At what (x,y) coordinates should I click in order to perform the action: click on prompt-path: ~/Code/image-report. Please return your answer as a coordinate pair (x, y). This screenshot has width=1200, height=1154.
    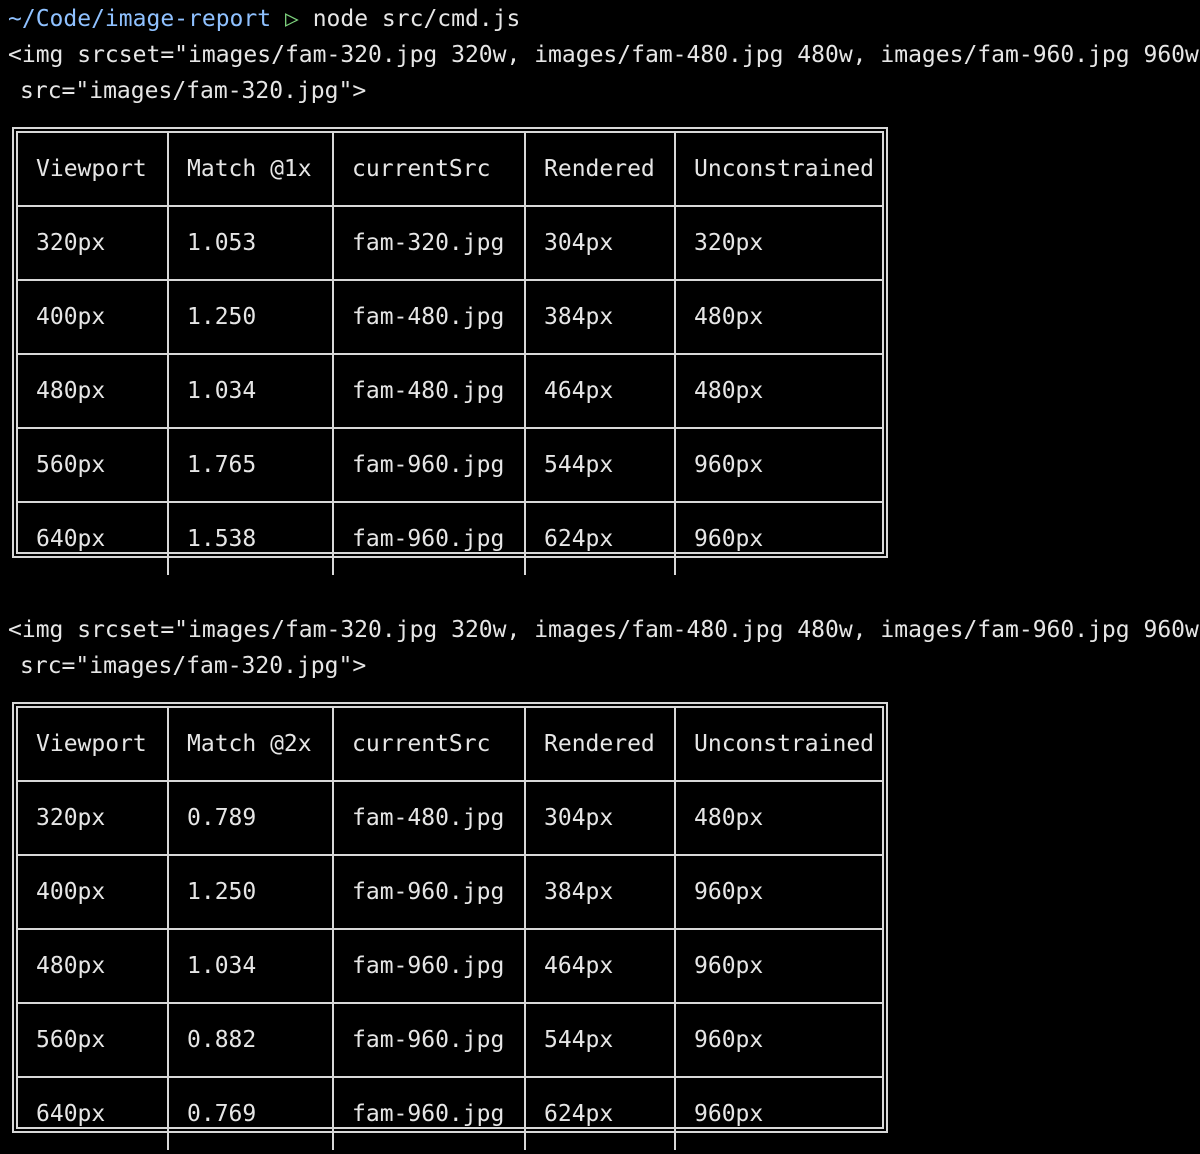
    Looking at the image, I should click on (140, 19).